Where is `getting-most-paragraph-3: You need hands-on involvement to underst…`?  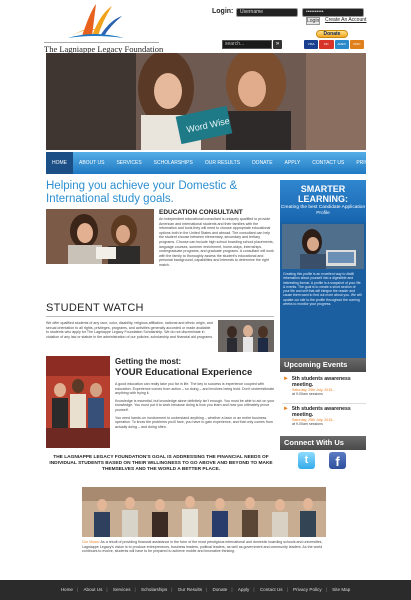
getting-most-paragraph-3: You need hands-on involvement to underst… is located at coordinates (194, 422).